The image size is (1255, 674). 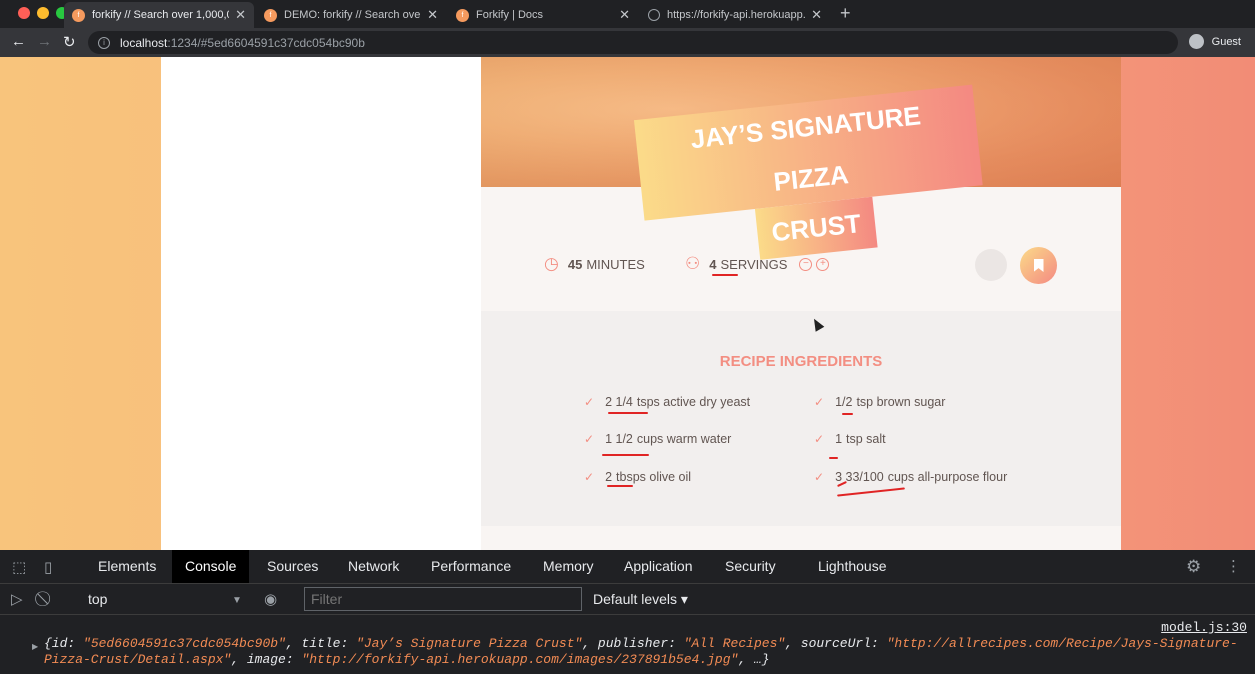 What do you see at coordinates (64, 643) in the screenshot?
I see `log-text: {id:` at bounding box center [64, 643].